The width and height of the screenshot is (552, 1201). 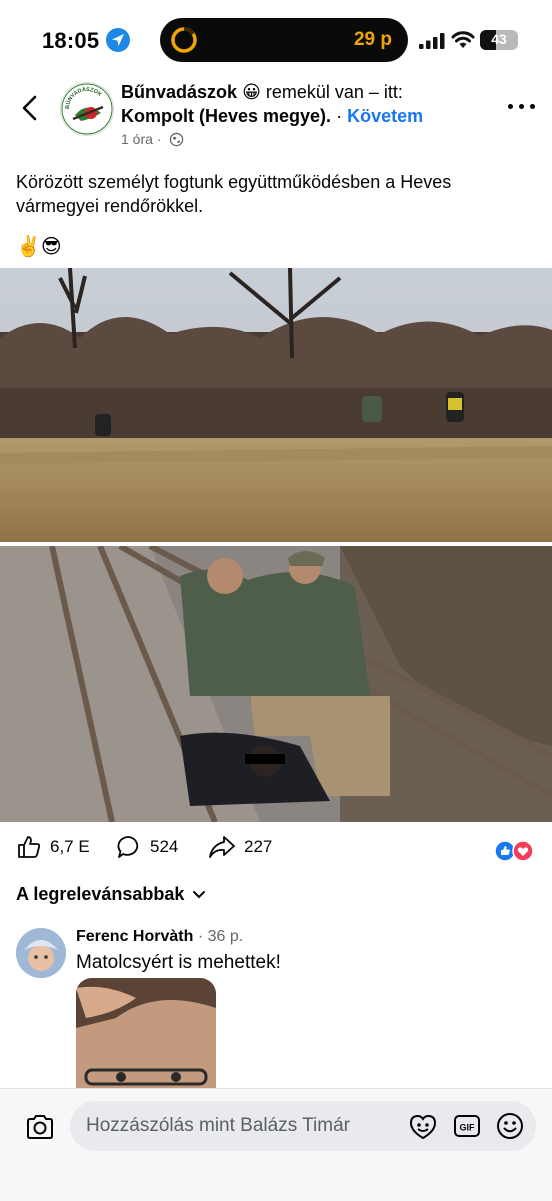 I want to click on comment-count: 524, so click(x=164, y=846).